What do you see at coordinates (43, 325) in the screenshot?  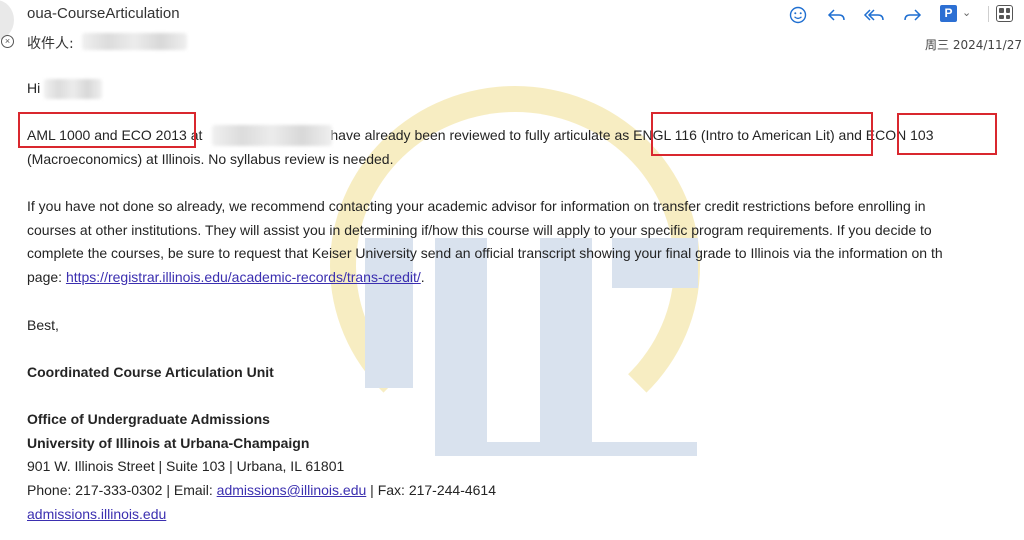 I see `closing: Best,` at bounding box center [43, 325].